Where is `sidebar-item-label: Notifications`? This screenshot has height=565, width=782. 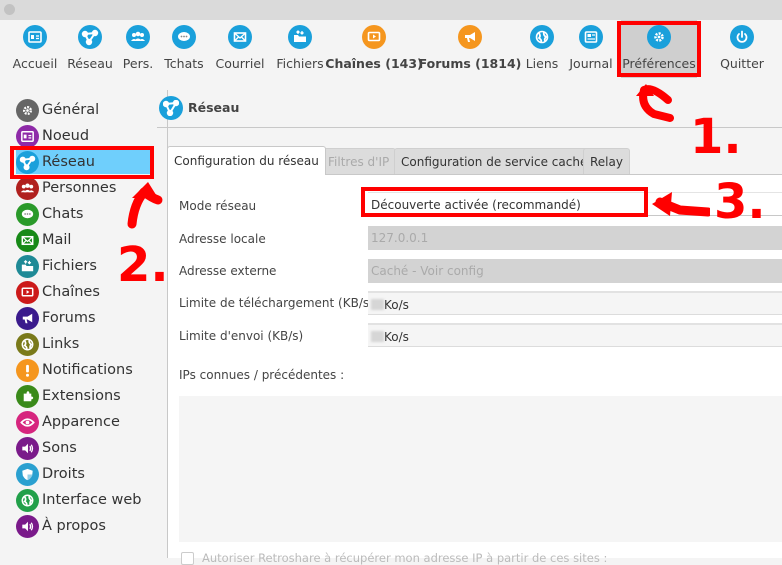 sidebar-item-label: Notifications is located at coordinates (87, 370).